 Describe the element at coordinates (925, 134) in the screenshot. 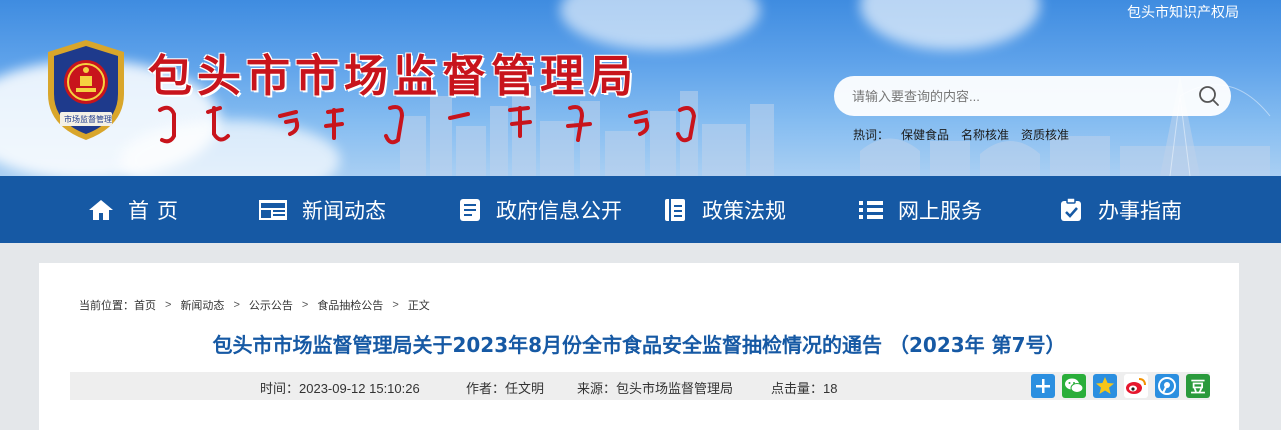

I see `hotword-link: 保健食品` at that location.